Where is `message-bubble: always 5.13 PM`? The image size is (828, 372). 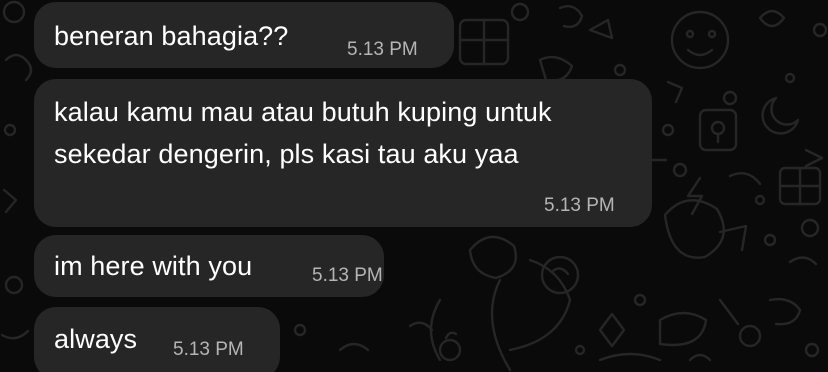
message-bubble: always 5.13 PM is located at coordinates (157, 339).